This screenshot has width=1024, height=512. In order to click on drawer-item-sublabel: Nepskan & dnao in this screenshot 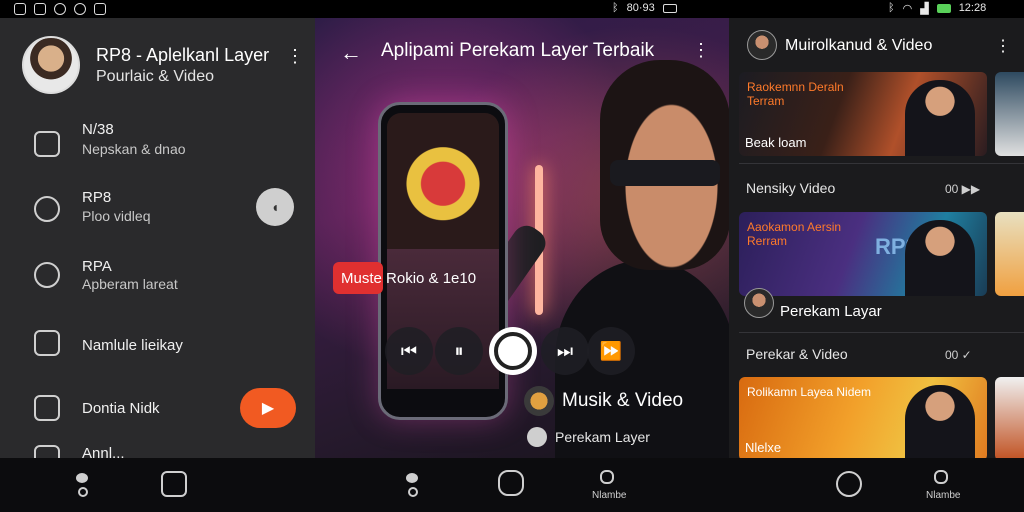, I will do `click(134, 149)`.